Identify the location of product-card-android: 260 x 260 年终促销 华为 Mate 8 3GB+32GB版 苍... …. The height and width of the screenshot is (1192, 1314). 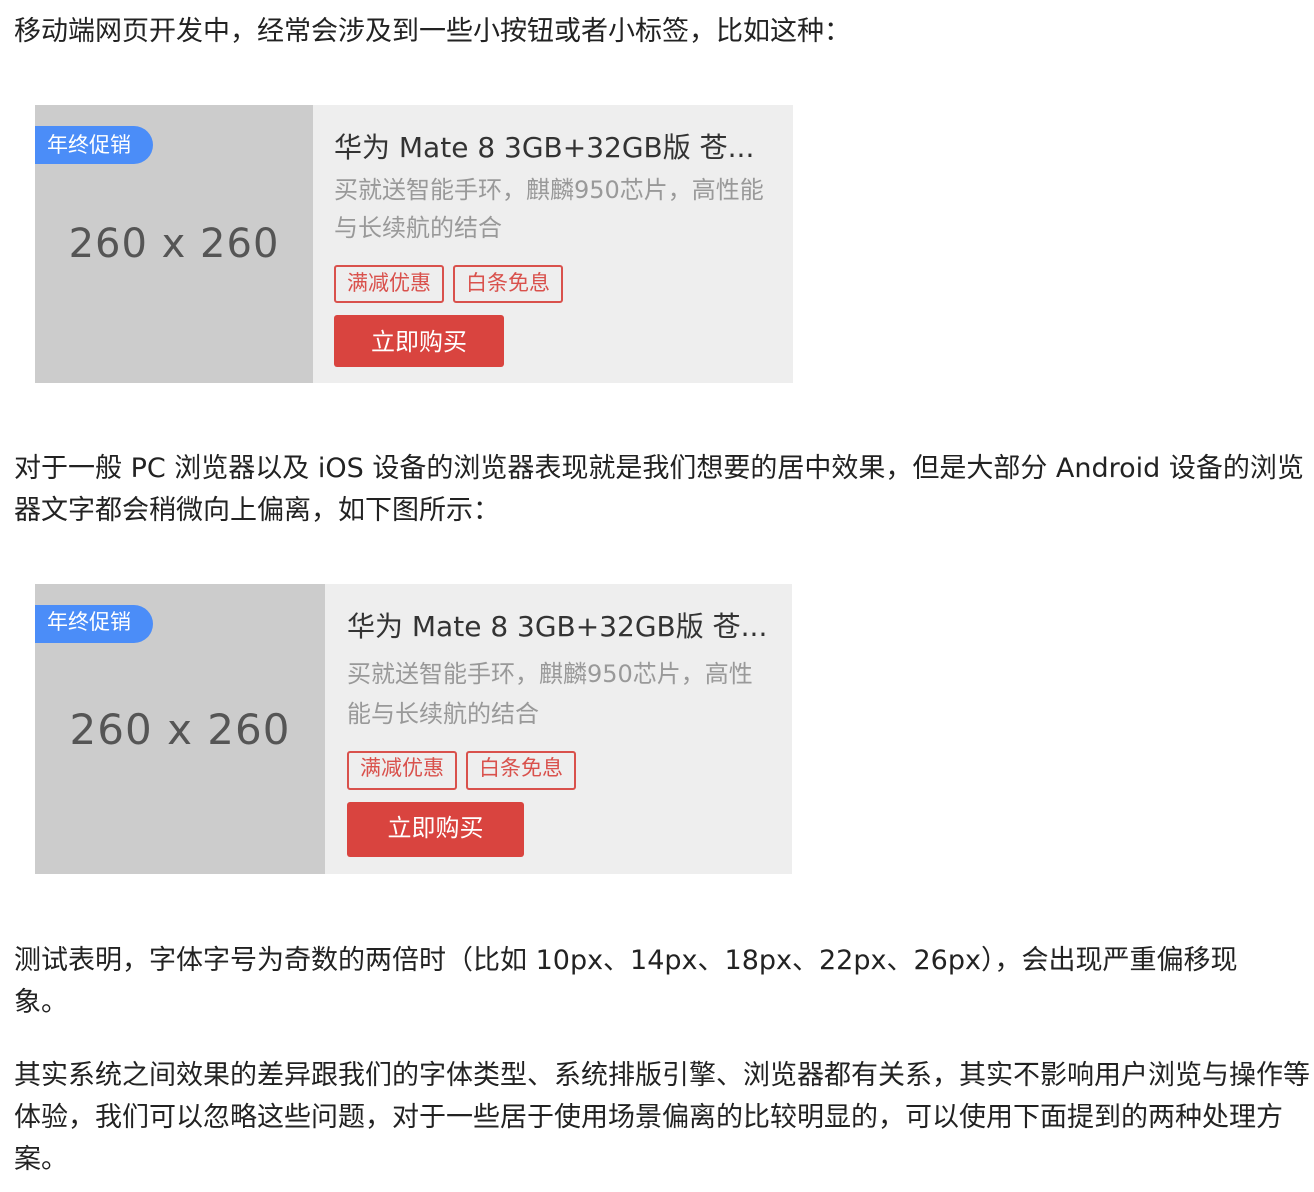
(413, 729).